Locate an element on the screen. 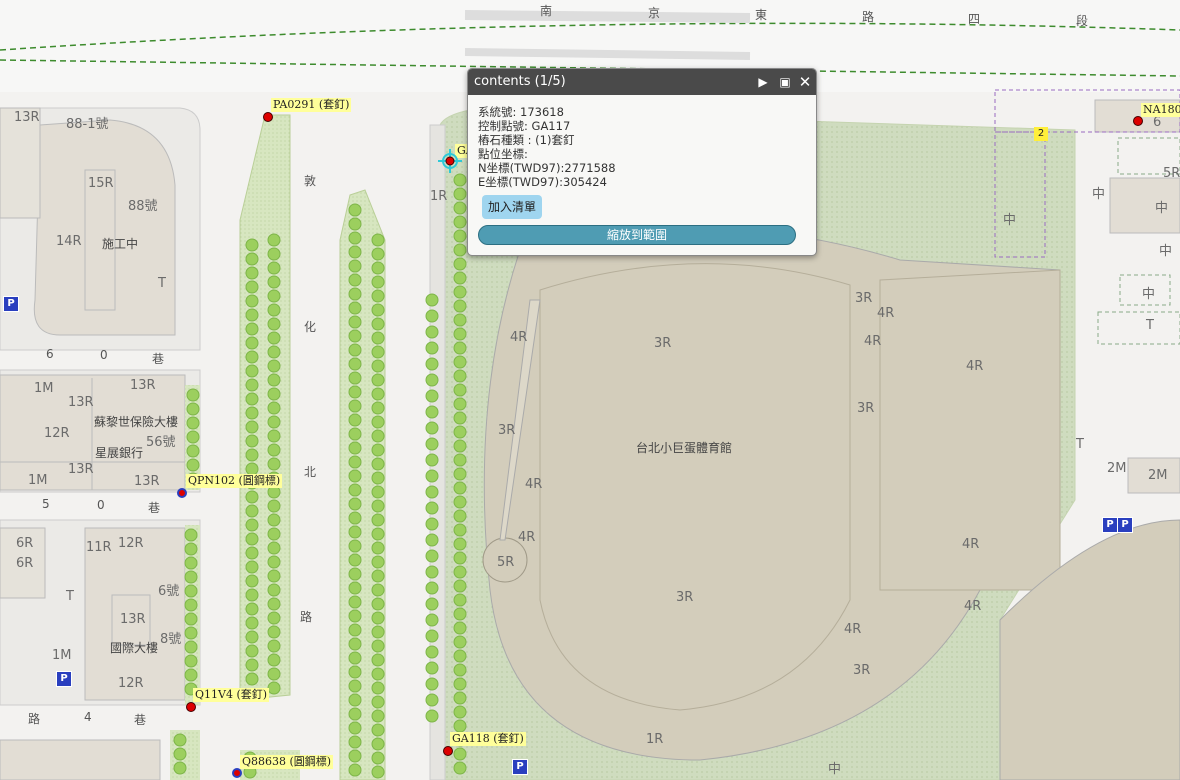 This screenshot has width=1180, height=780. building-name: 國際大樓 is located at coordinates (134, 648).